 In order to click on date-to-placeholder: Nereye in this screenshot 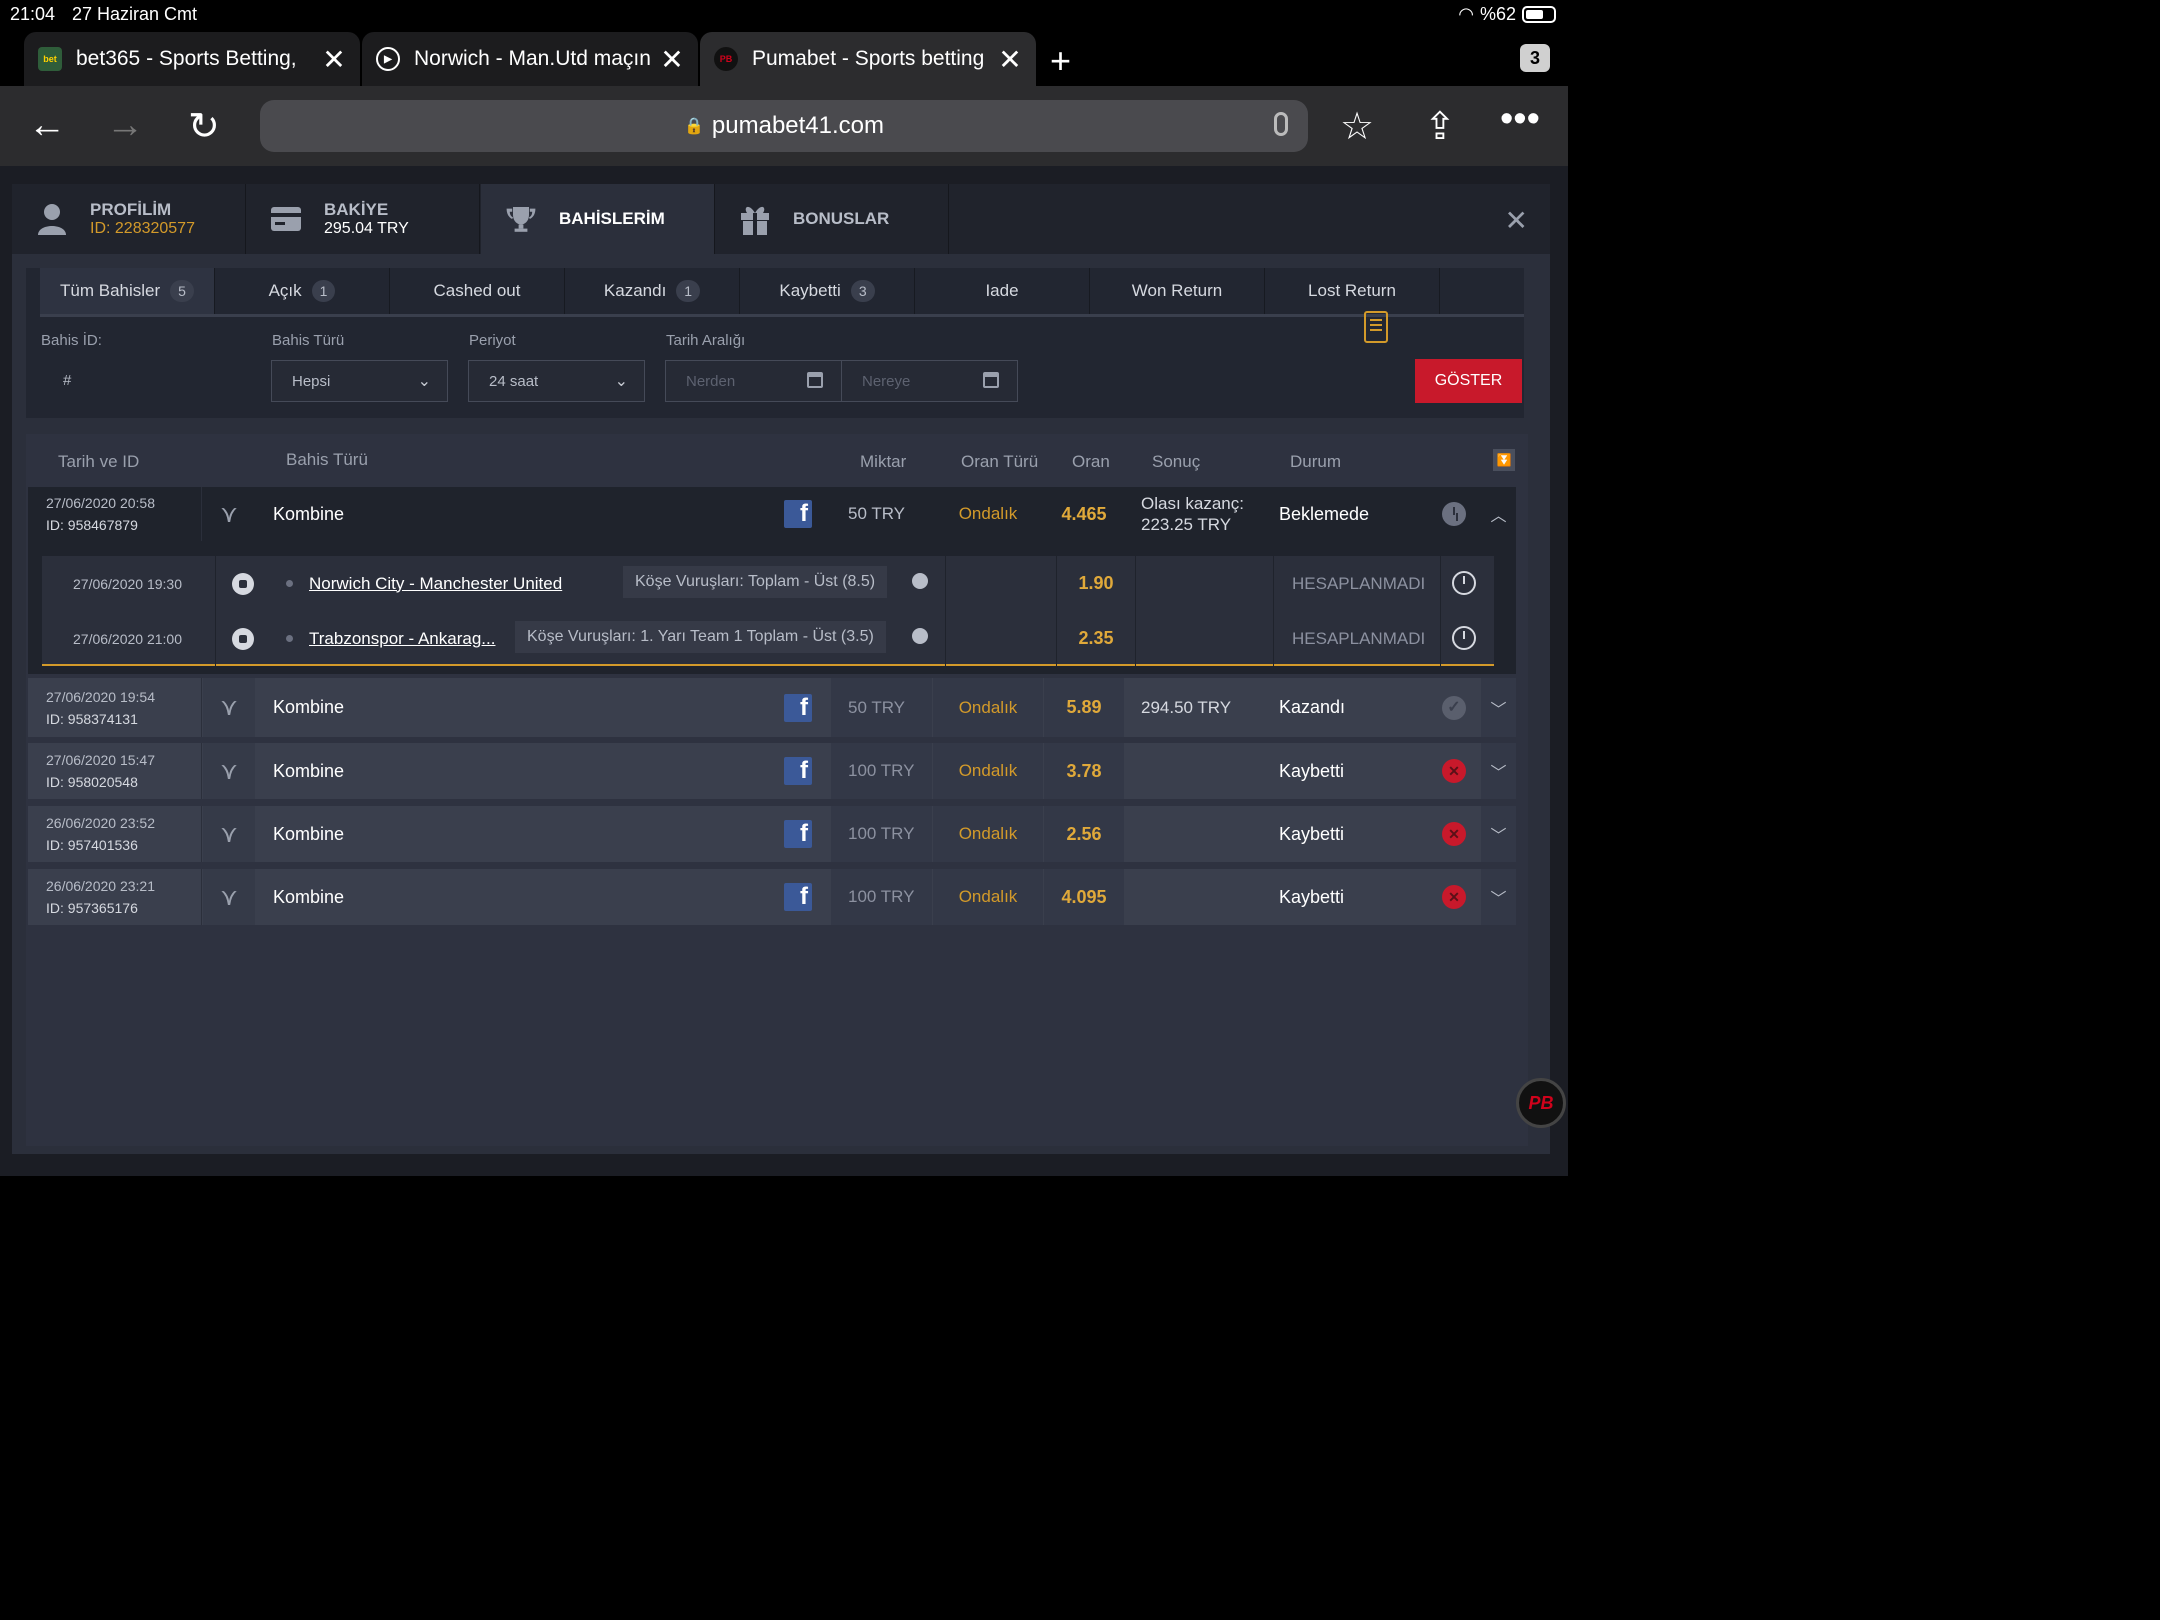, I will do `click(886, 381)`.